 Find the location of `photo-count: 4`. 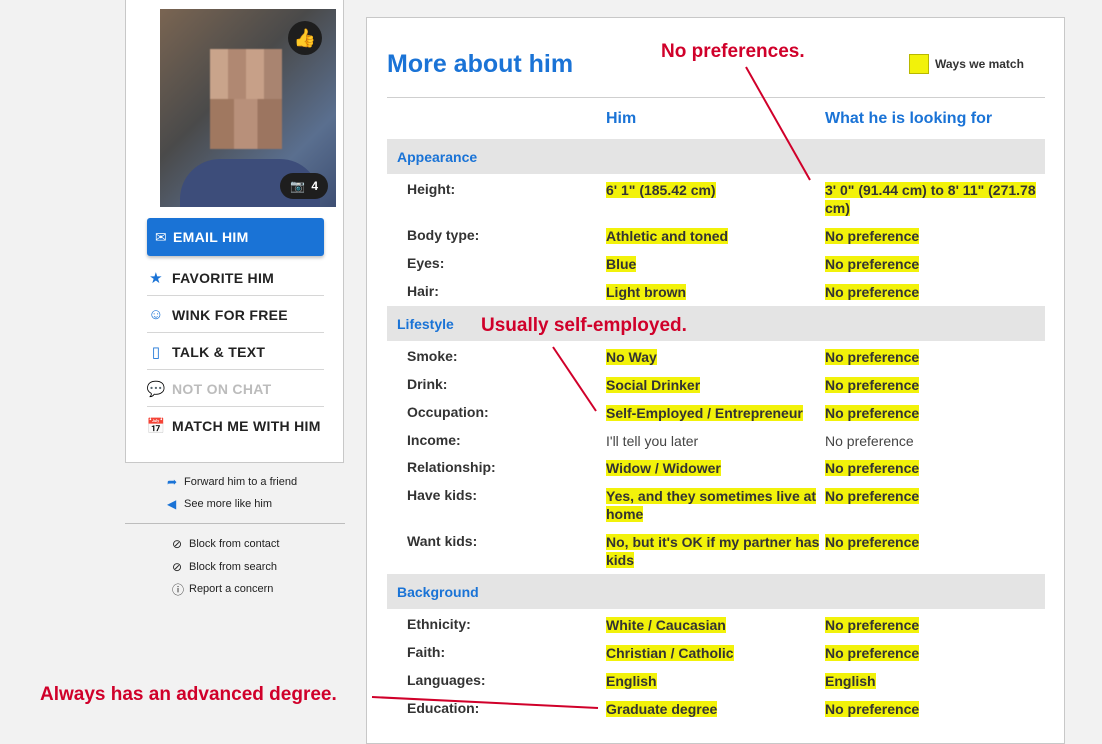

photo-count: 4 is located at coordinates (314, 186).